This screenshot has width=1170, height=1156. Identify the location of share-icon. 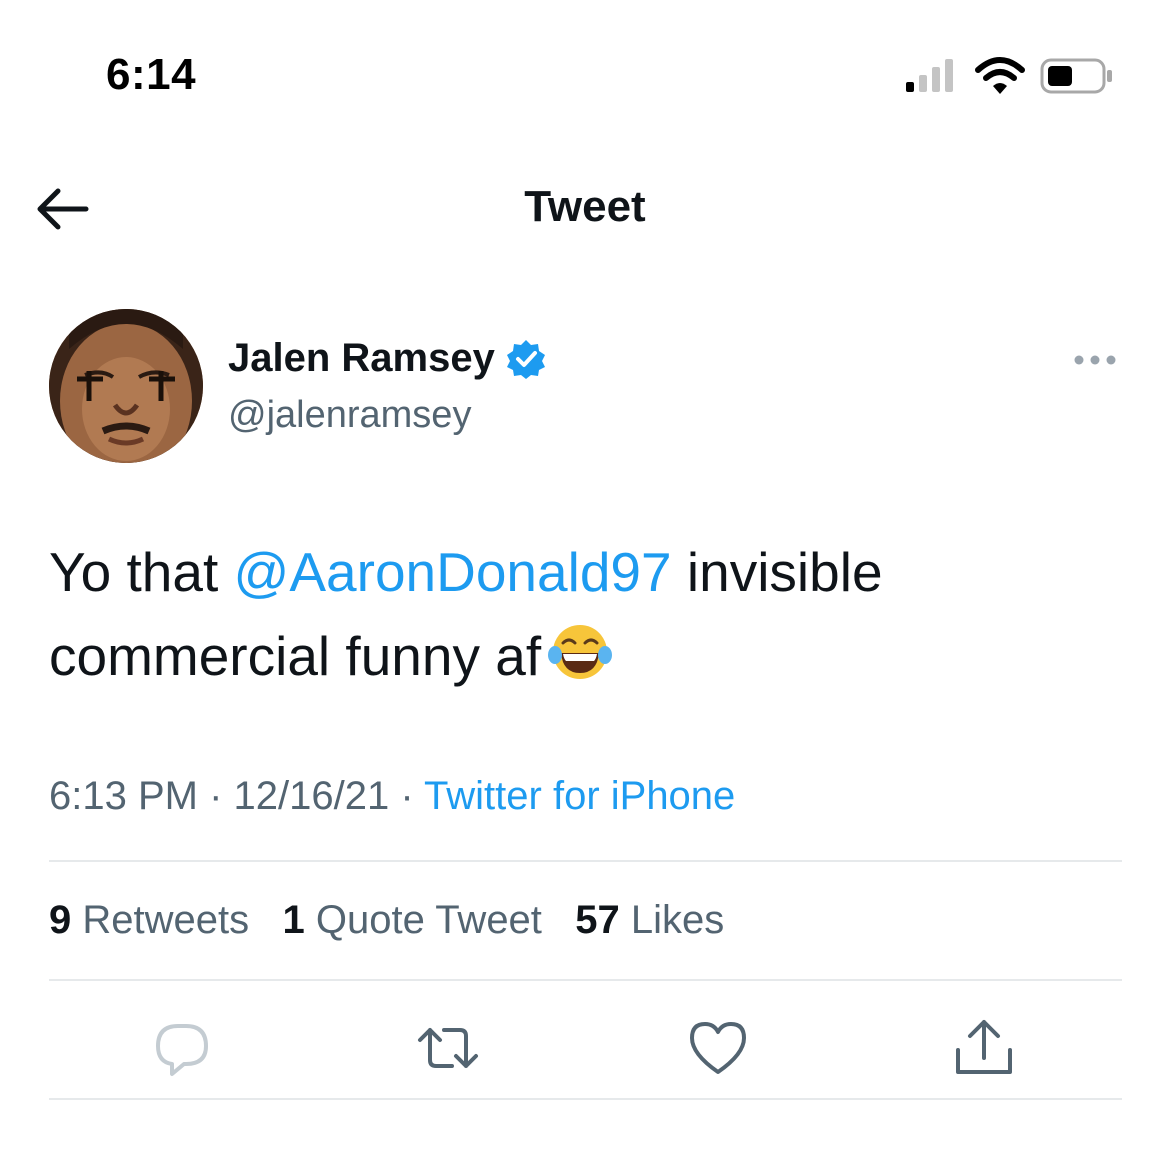
(984, 1048).